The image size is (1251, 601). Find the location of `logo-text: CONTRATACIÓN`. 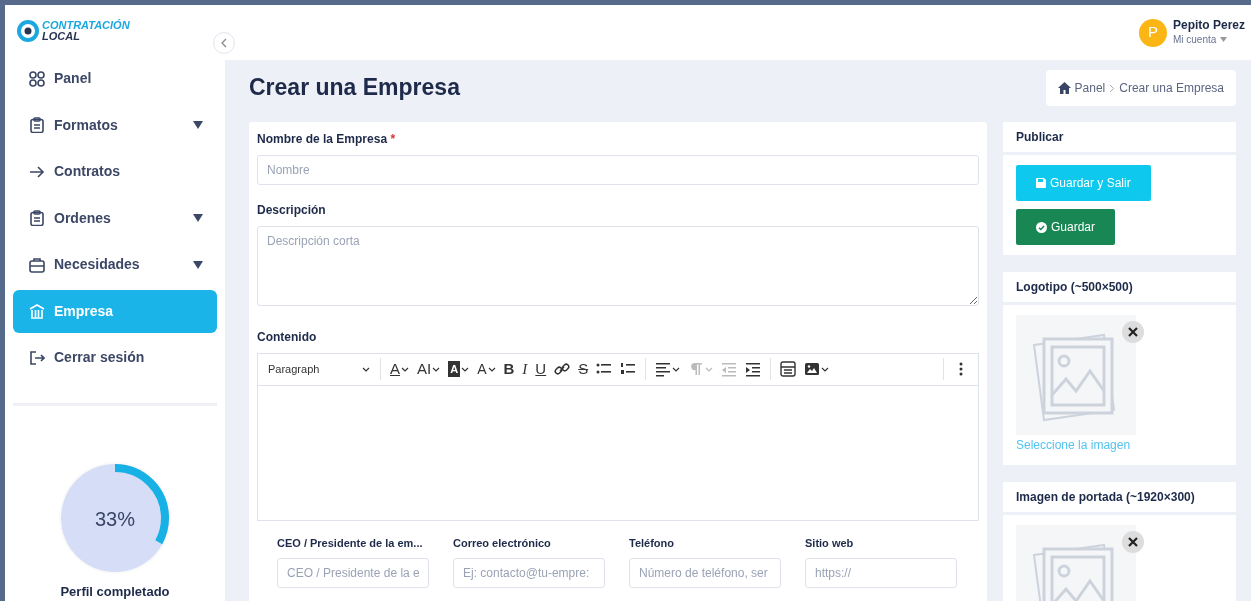

logo-text: CONTRATACIÓN is located at coordinates (86, 25).